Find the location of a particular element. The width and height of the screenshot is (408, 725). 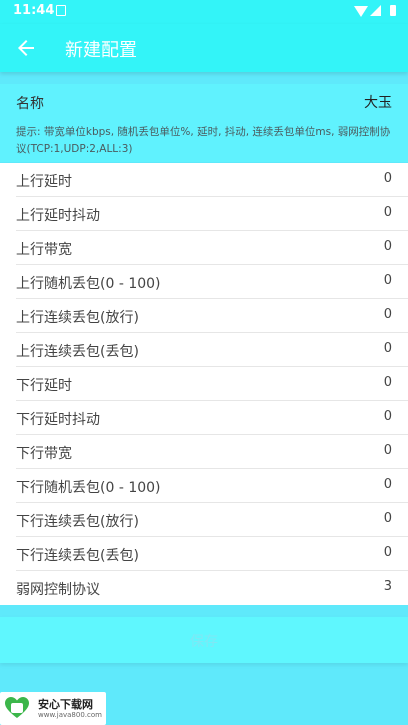

save-button: 保存 is located at coordinates (204, 640).